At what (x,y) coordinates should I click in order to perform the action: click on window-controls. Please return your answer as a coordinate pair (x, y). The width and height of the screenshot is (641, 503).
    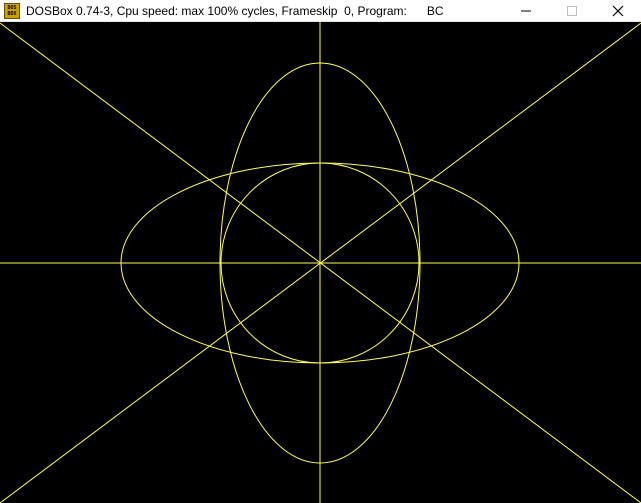
    Looking at the image, I should click on (572, 11).